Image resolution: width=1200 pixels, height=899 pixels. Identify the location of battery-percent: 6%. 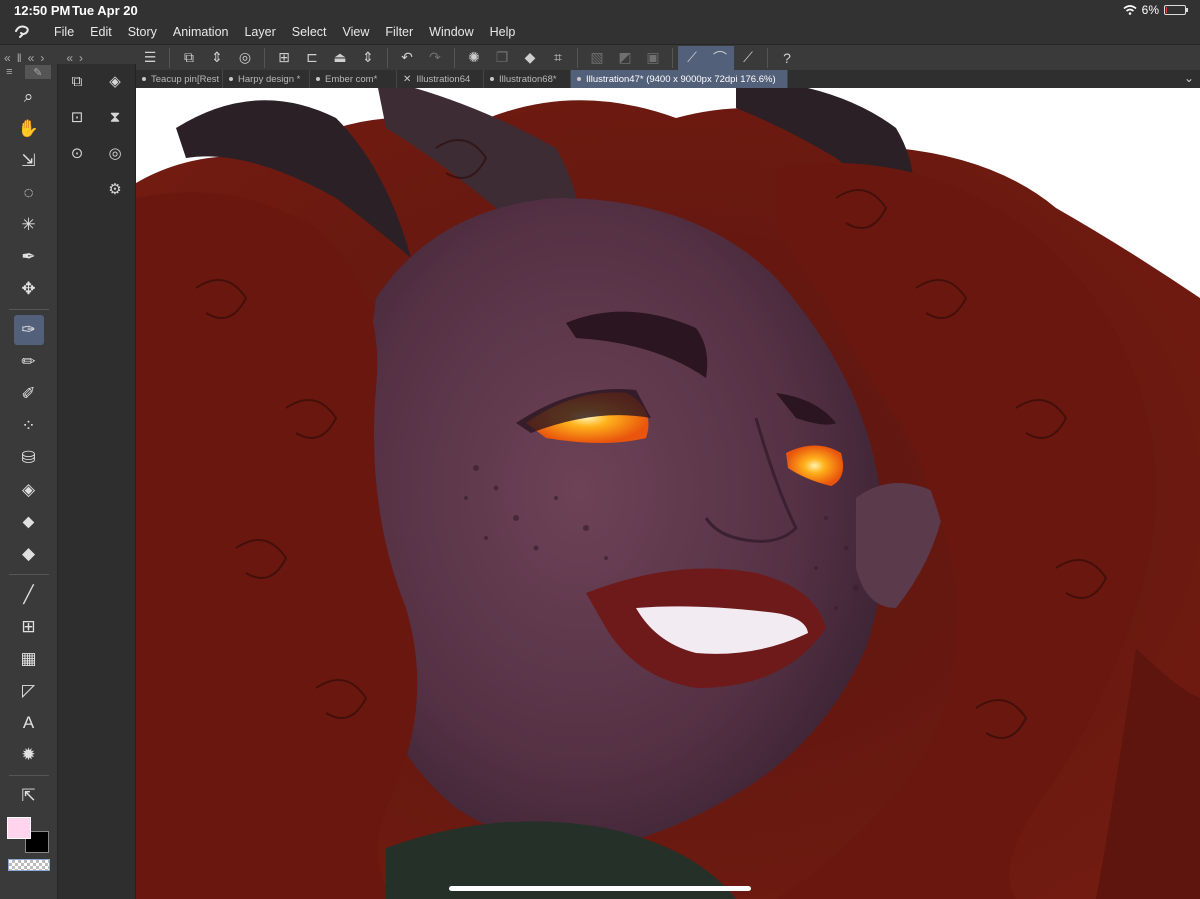
(1150, 10).